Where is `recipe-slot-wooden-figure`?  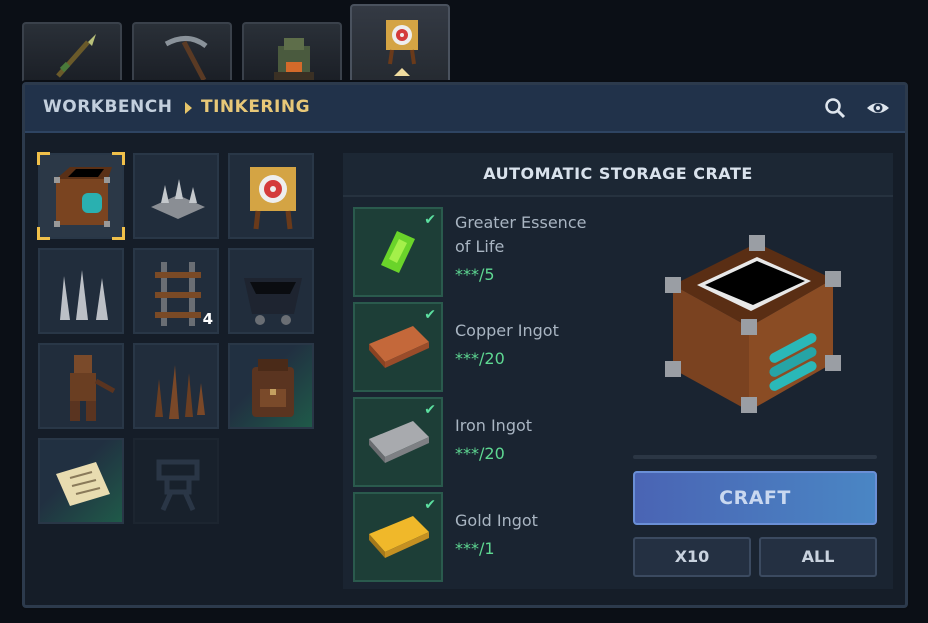
recipe-slot-wooden-figure is located at coordinates (81, 386).